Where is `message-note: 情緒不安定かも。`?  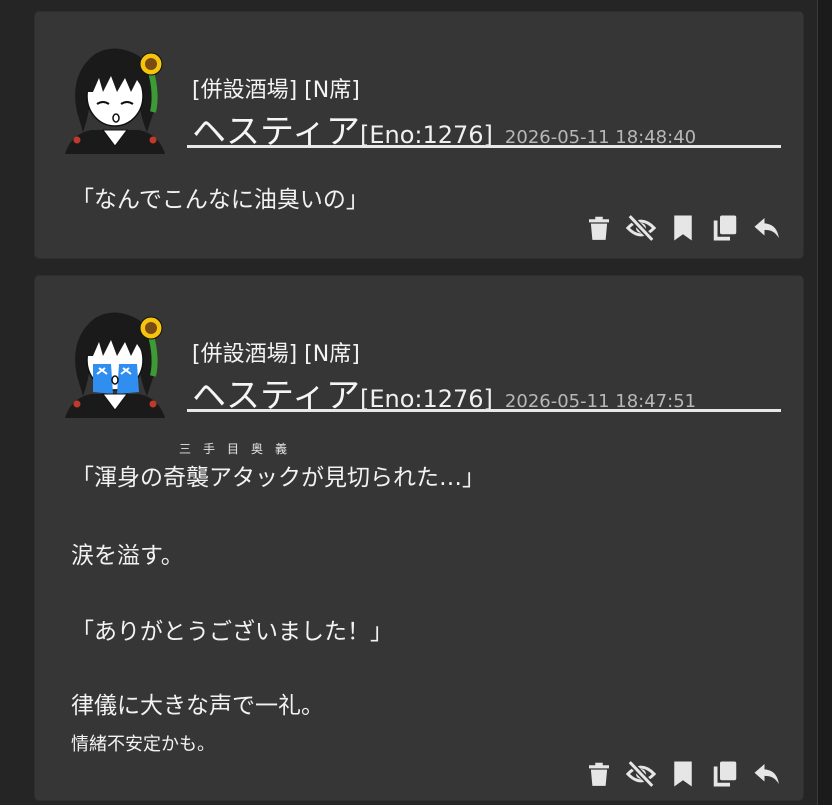
message-note: 情緒不安定かも。 is located at coordinates (143, 744).